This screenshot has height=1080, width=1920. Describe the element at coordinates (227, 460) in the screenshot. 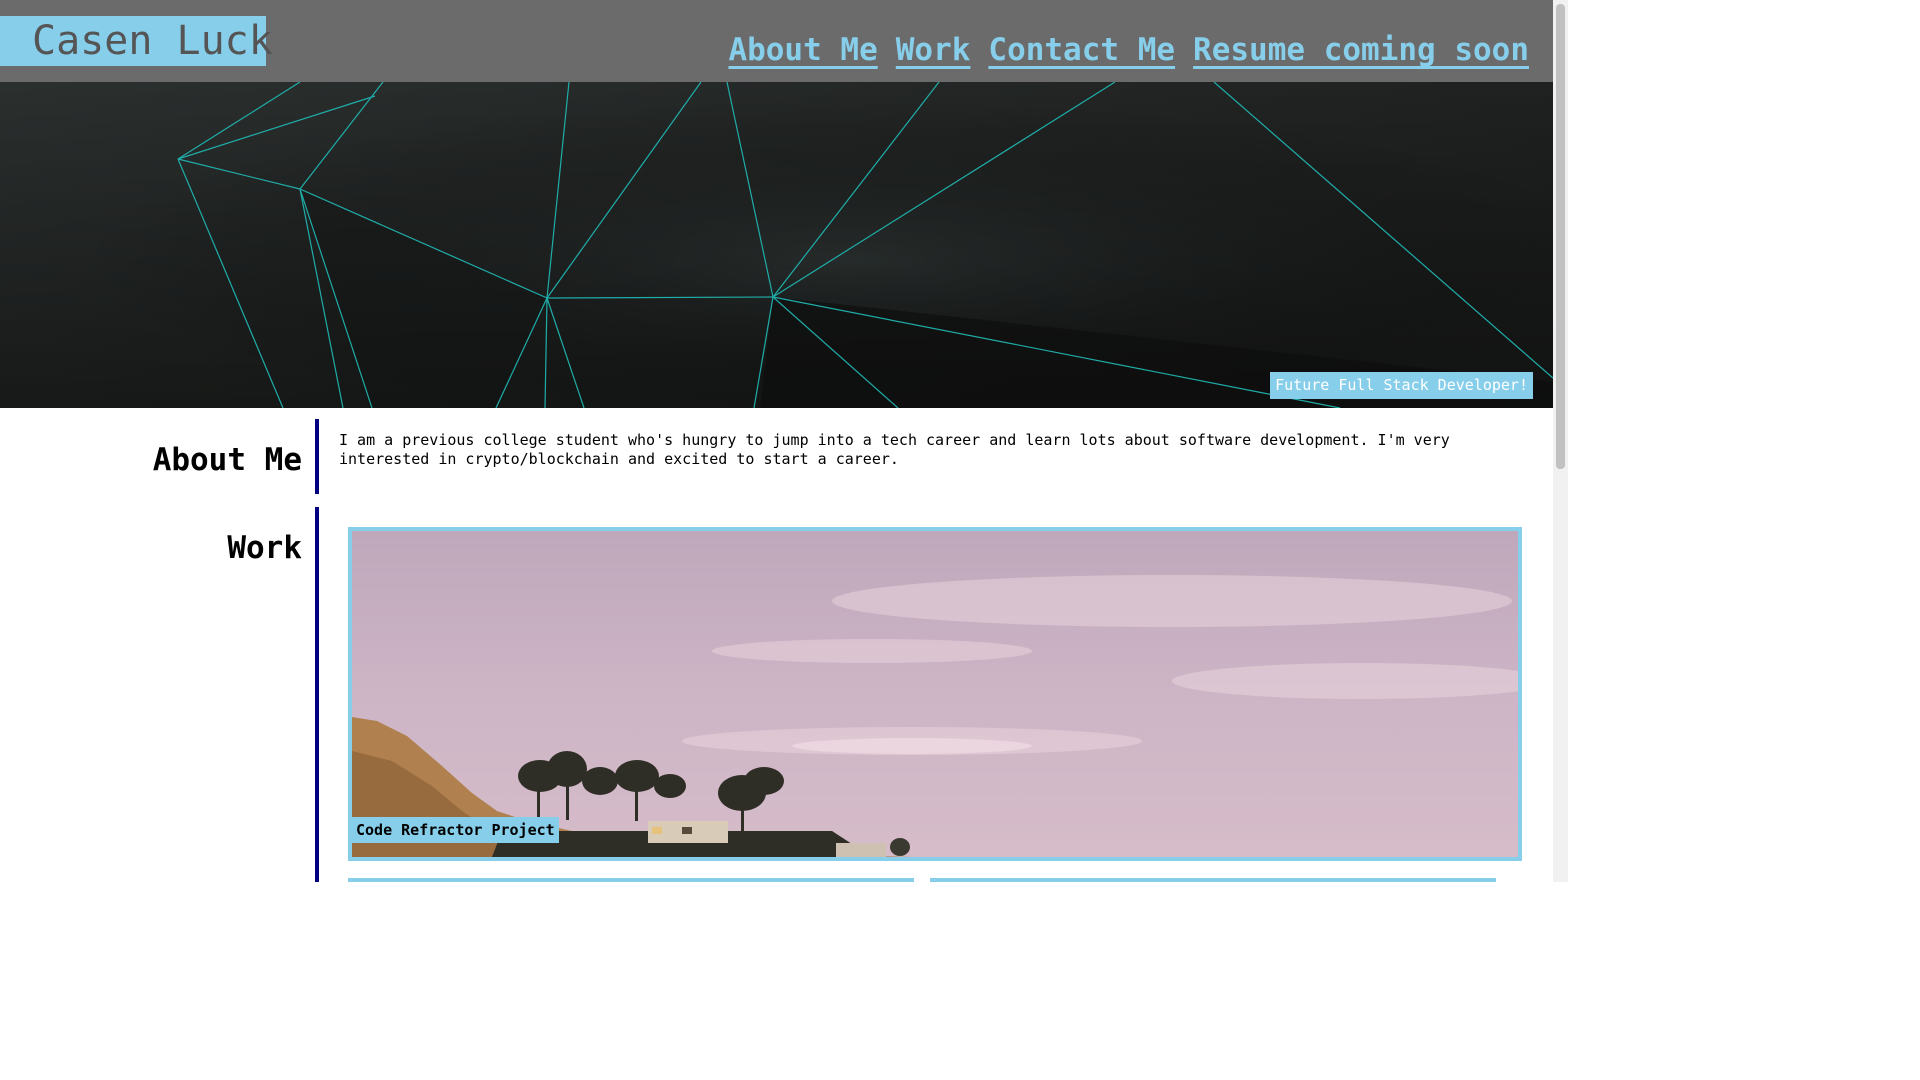

I see `about-heading: About Me` at that location.